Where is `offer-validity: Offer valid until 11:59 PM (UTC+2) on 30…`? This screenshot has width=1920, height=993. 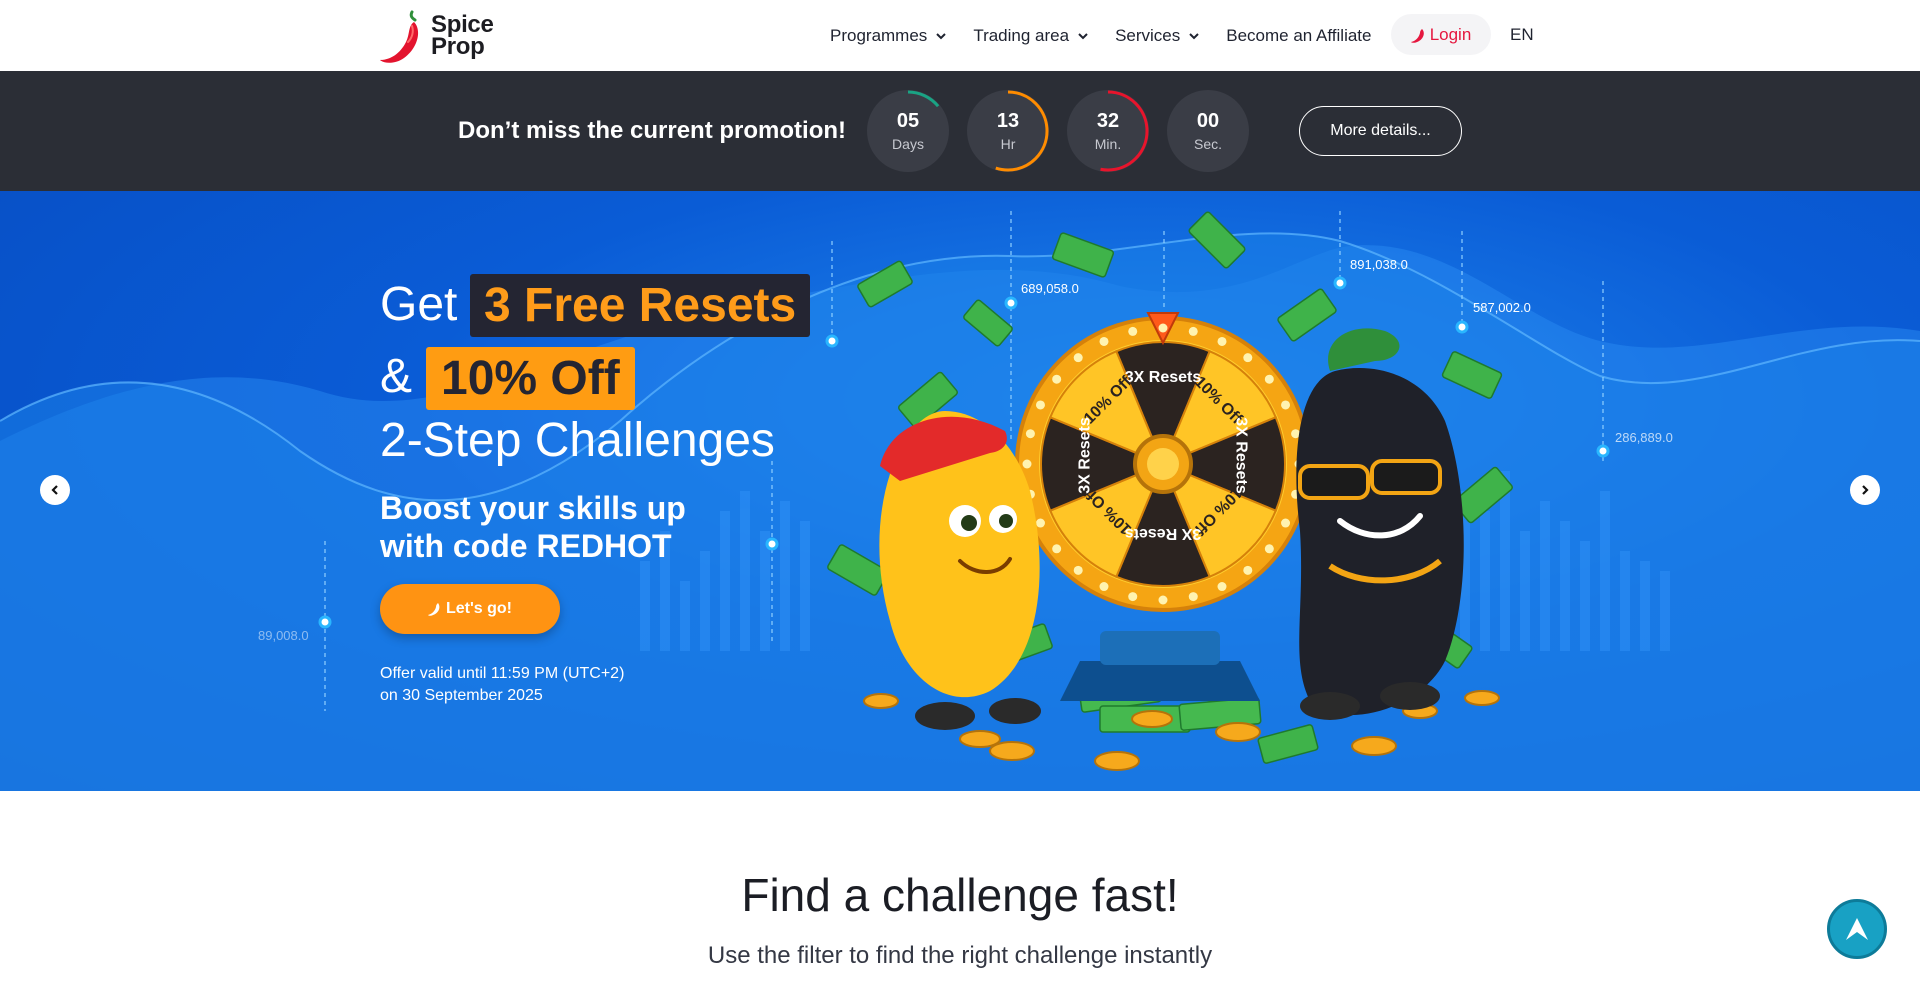 offer-validity: Offer valid until 11:59 PM (UTC+2) on 30… is located at coordinates (502, 685).